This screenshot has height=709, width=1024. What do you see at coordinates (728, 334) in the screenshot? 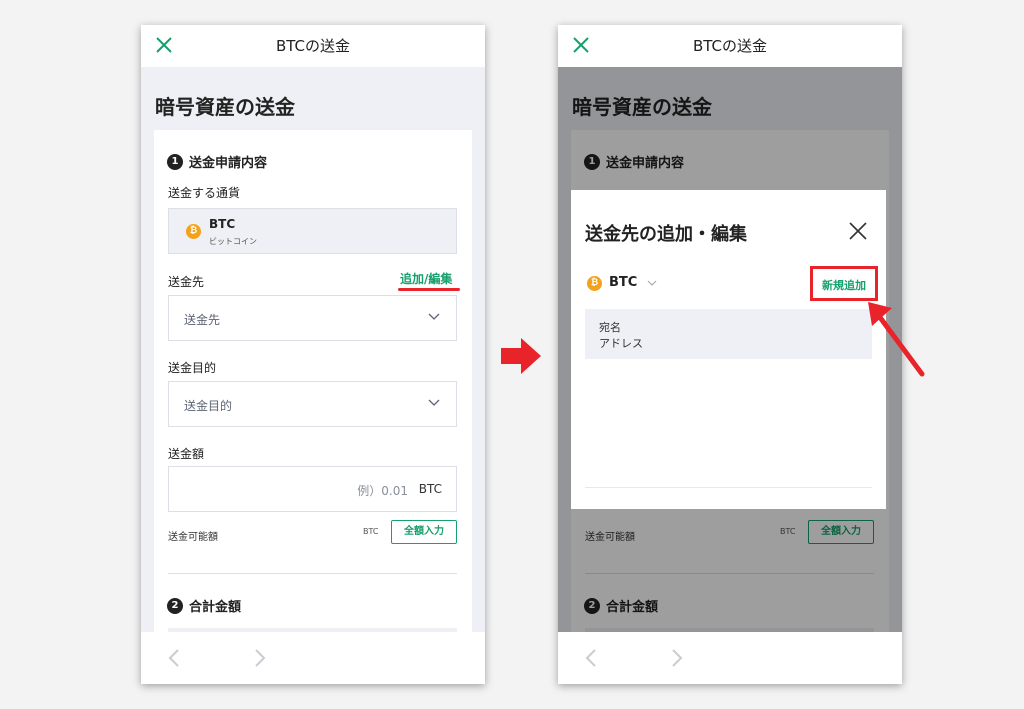
I see `address-list-header: 宛名 アドレス` at bounding box center [728, 334].